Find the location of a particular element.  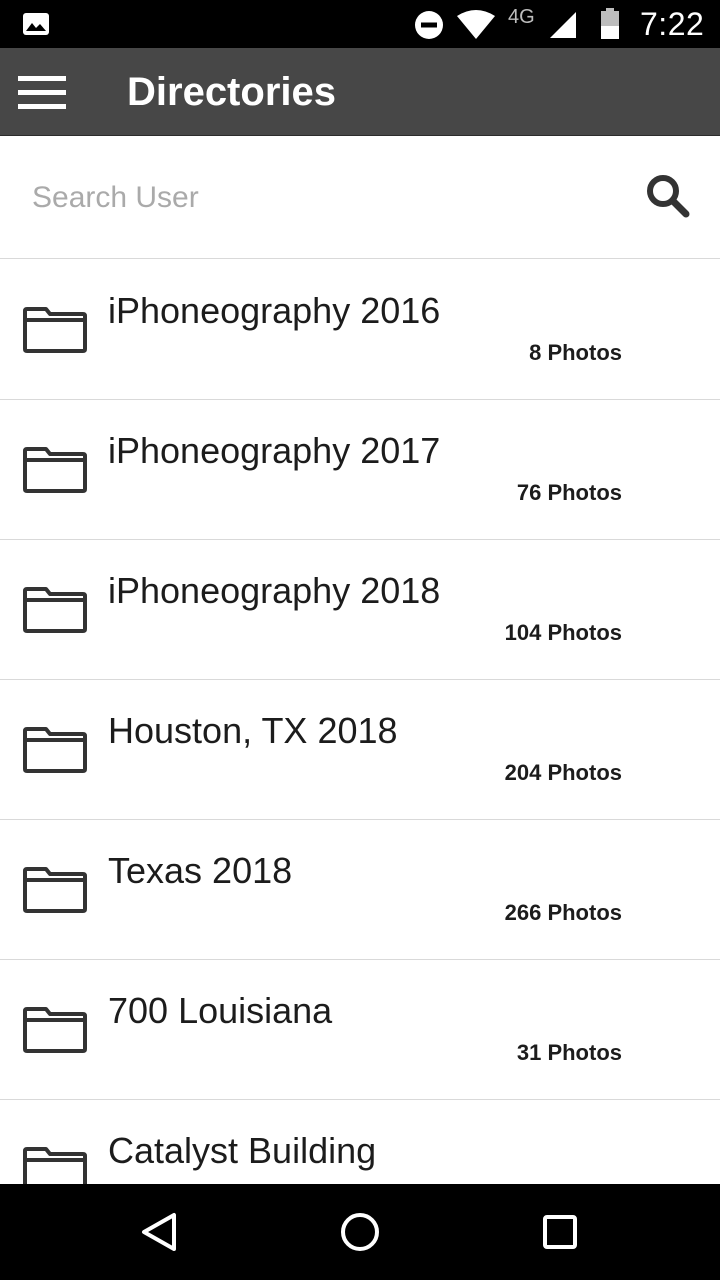

photo-count: 31 Photos is located at coordinates (569, 1052).